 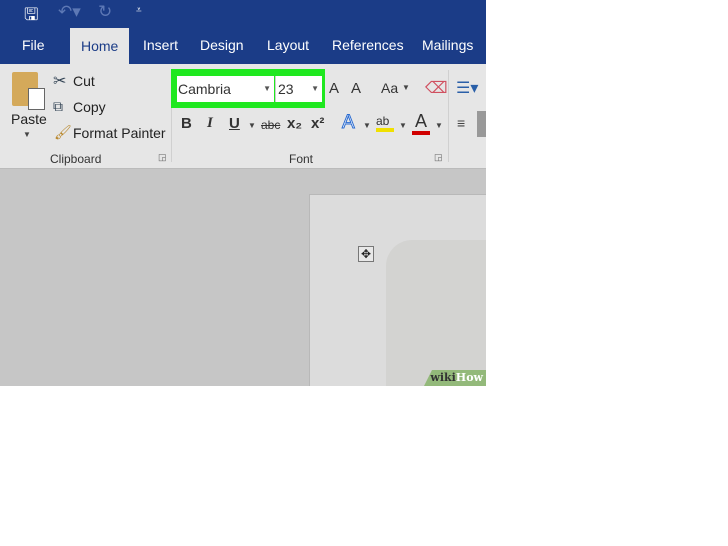 What do you see at coordinates (84, 81) in the screenshot?
I see `cut-button: Cut` at bounding box center [84, 81].